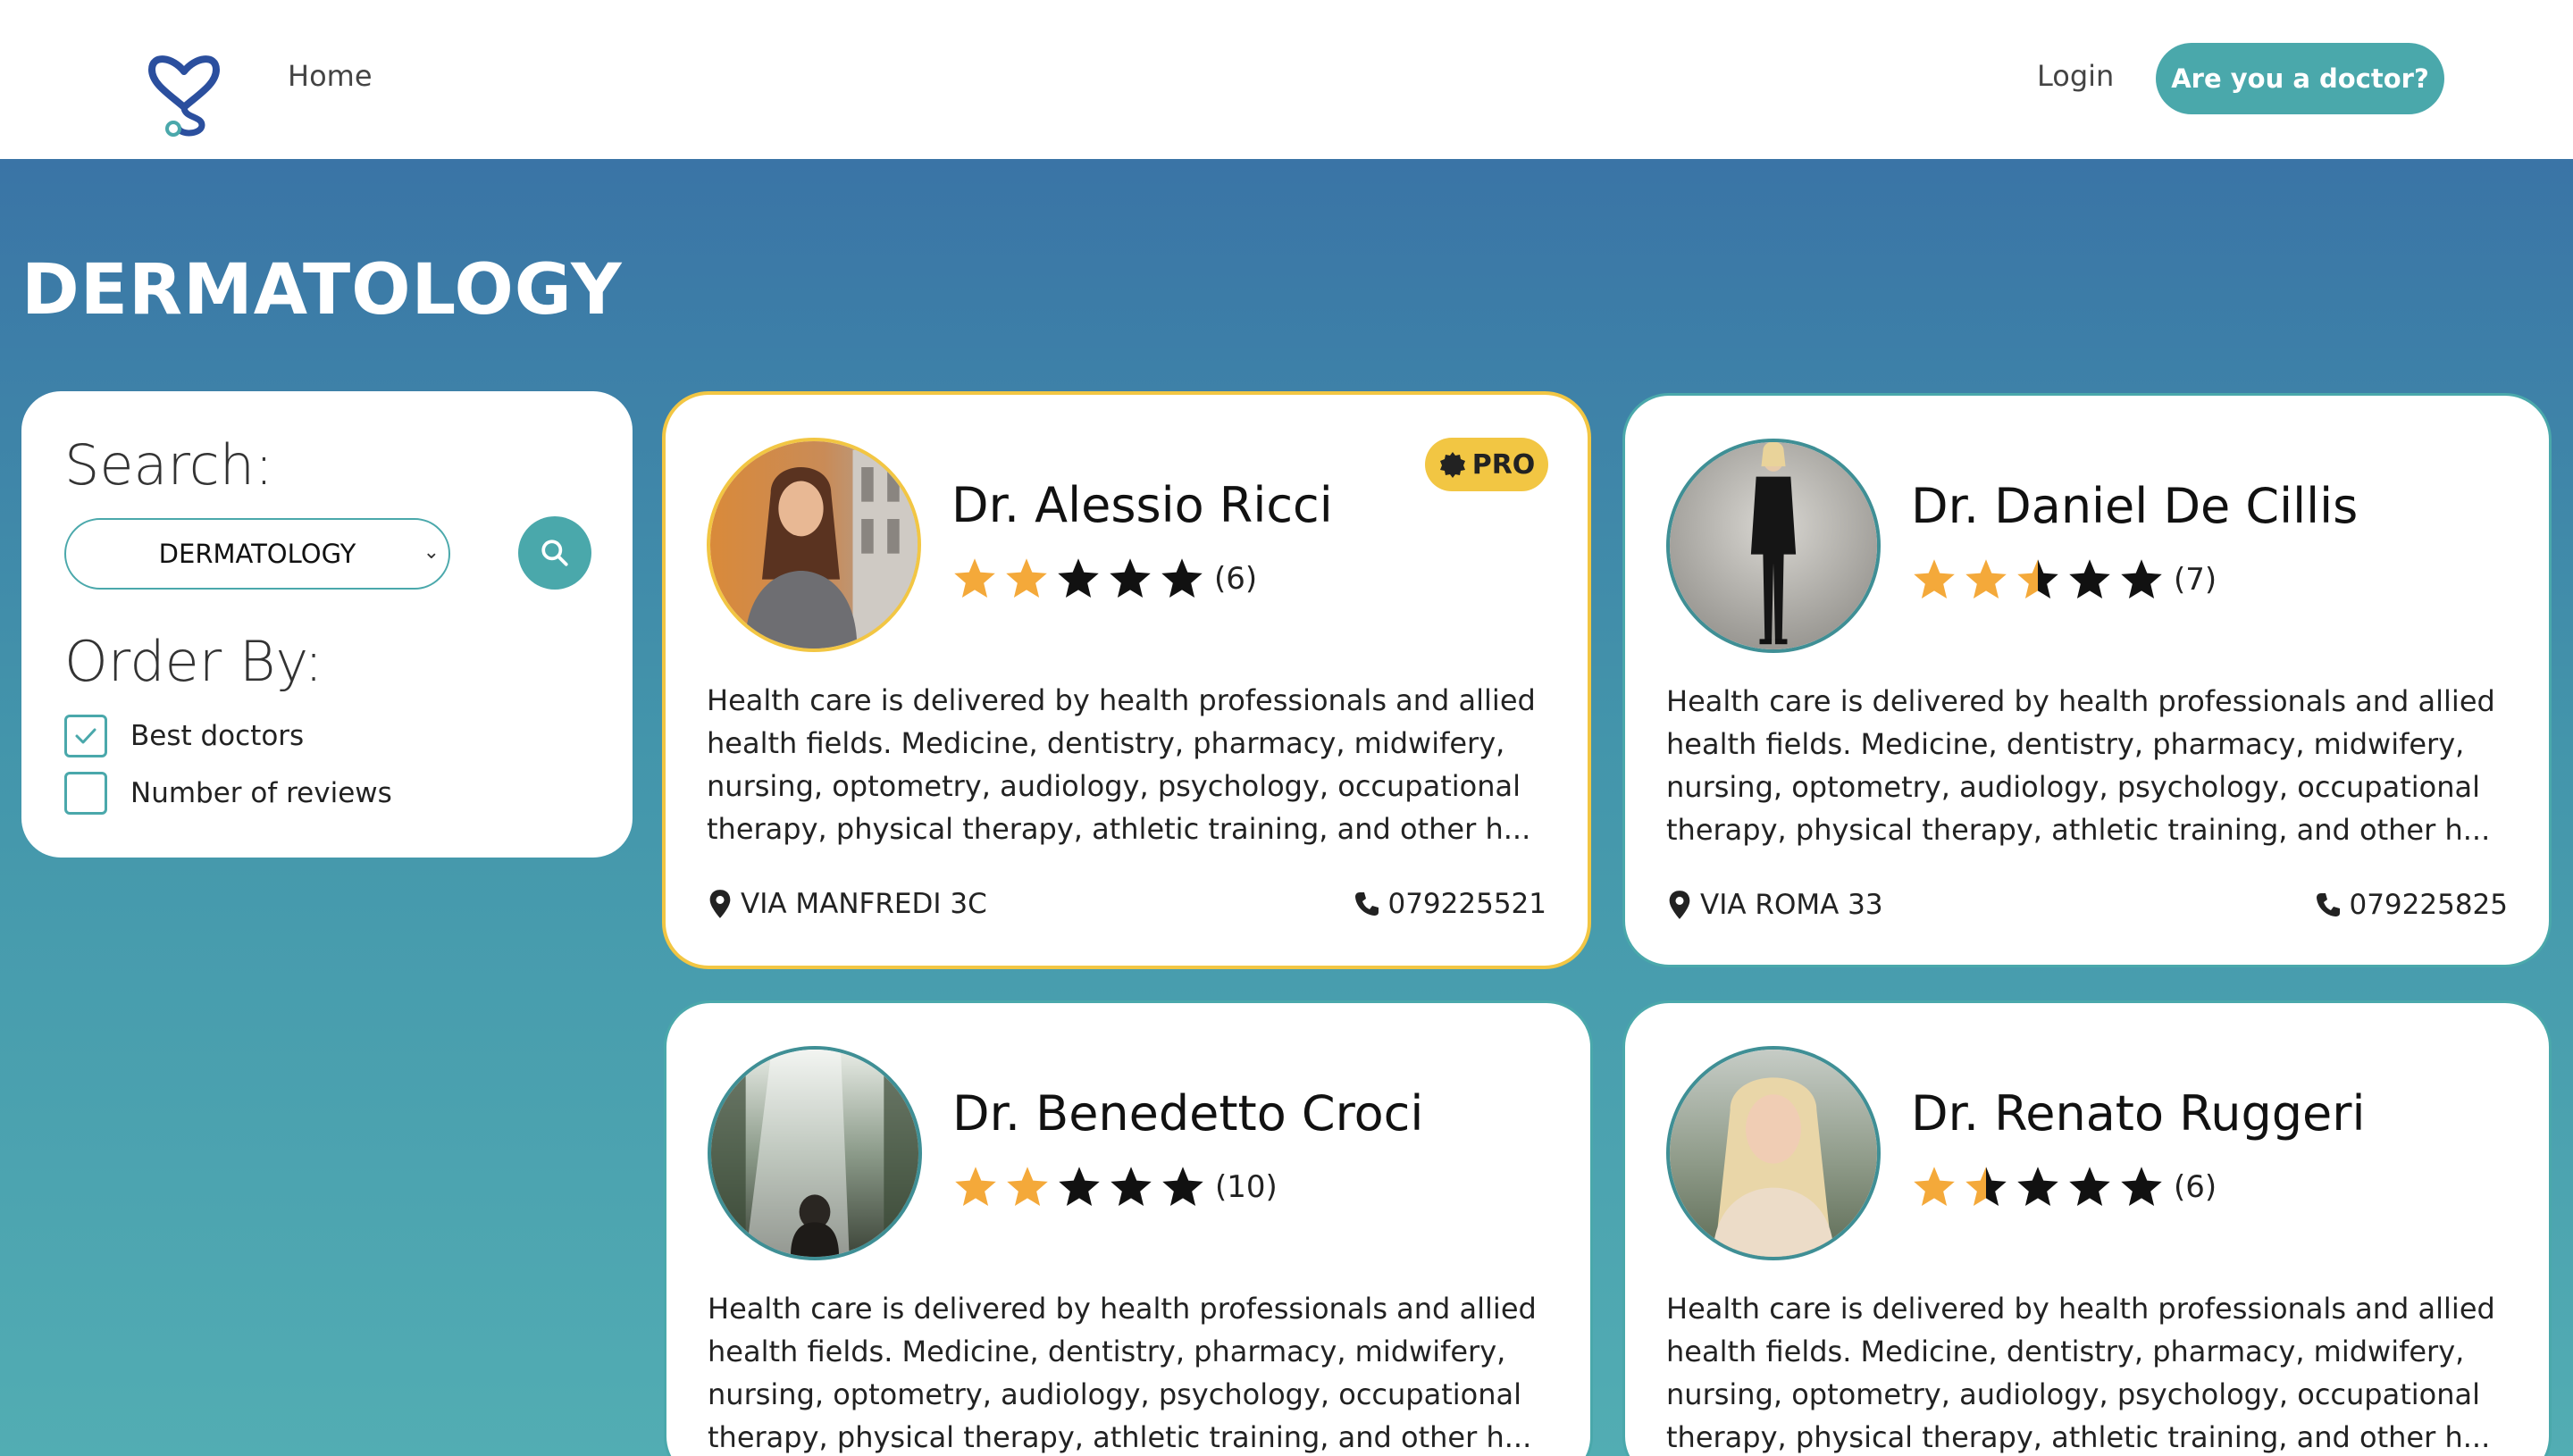 Image resolution: width=2573 pixels, height=1456 pixels. What do you see at coordinates (864, 904) in the screenshot?
I see `address-text: VIA MANFREDI 3C` at bounding box center [864, 904].